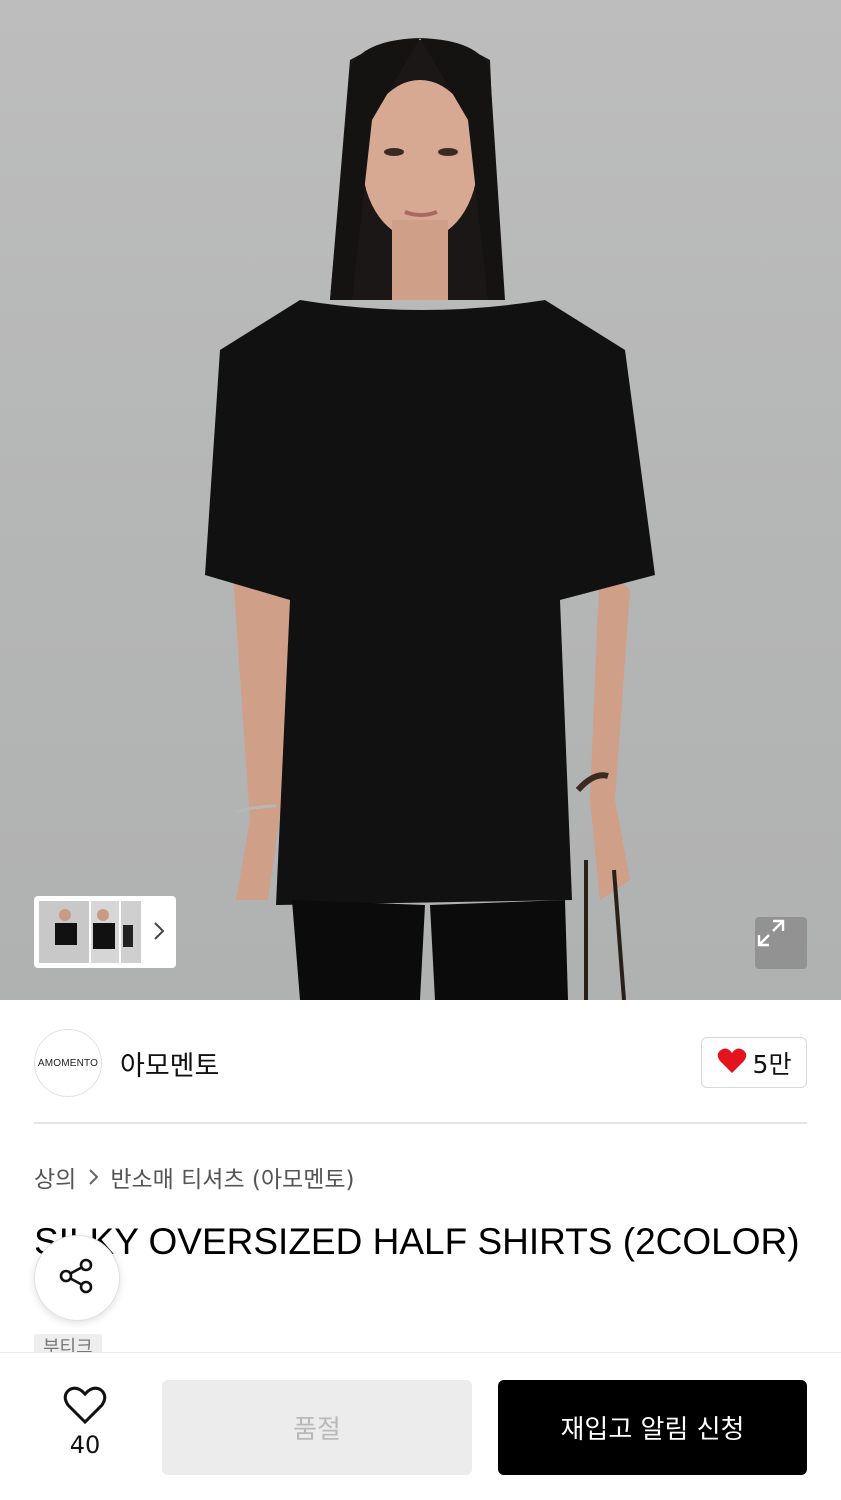 The height and width of the screenshot is (1500, 841). I want to click on brand-like-count: 5만, so click(772, 1064).